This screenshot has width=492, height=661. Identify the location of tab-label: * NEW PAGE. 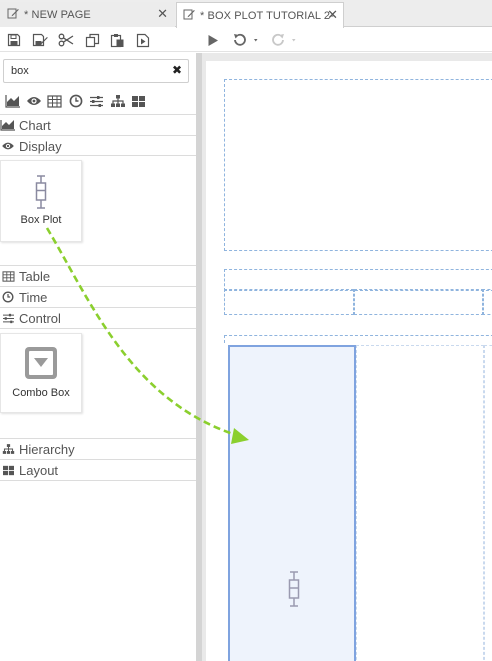
(57, 14).